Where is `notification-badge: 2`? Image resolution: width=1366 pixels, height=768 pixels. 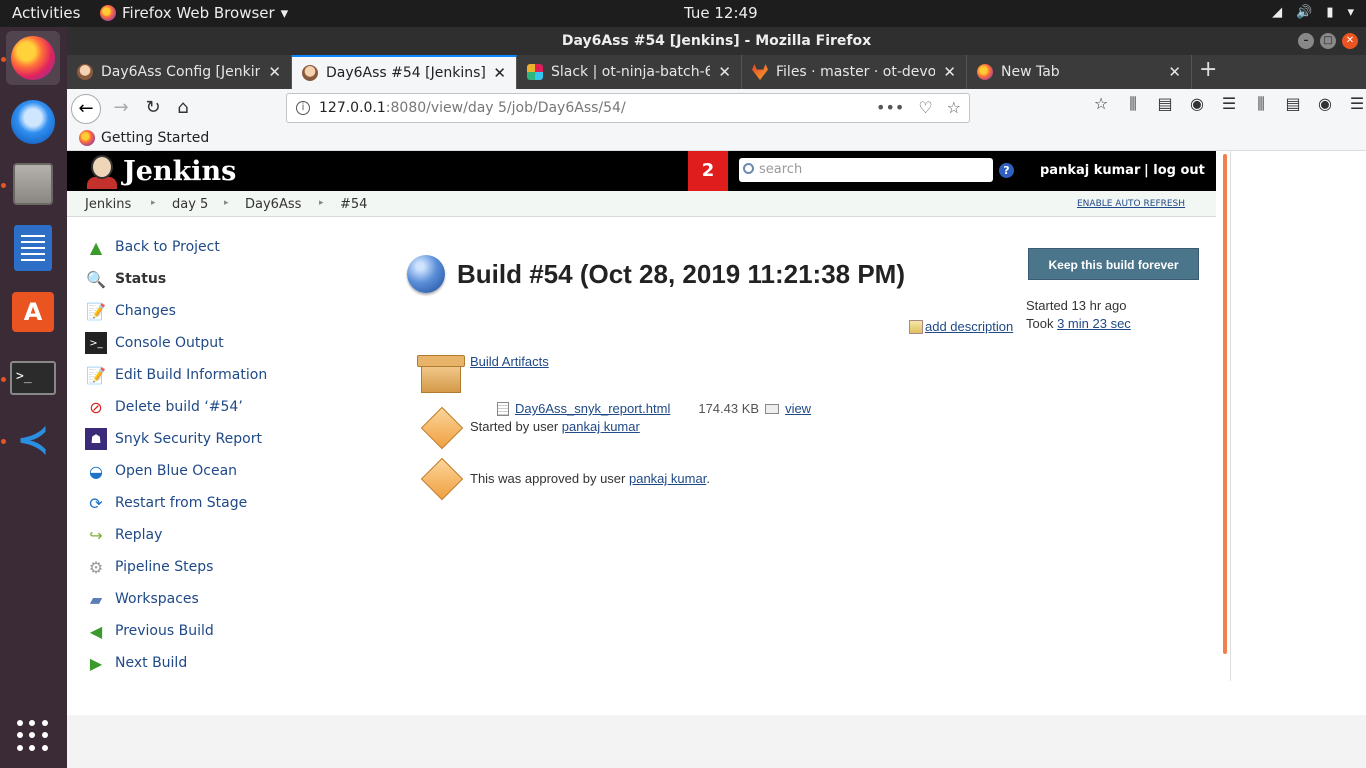
notification-badge: 2 is located at coordinates (708, 171).